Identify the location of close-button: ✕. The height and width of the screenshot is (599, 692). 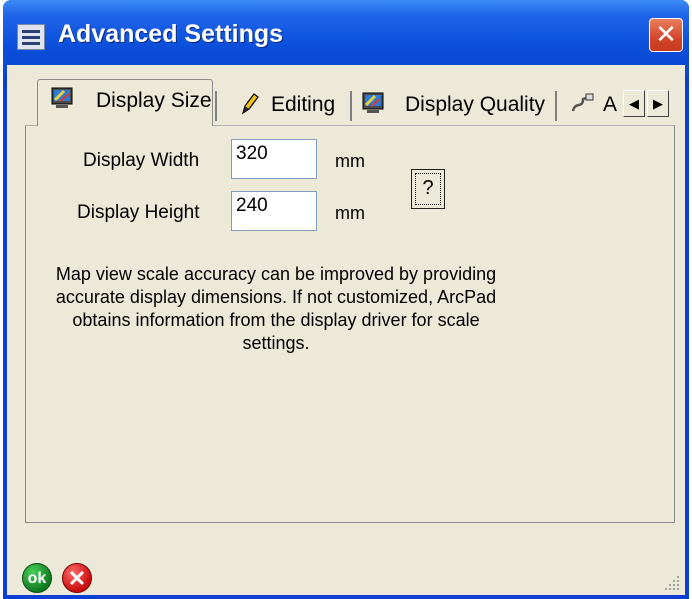
(666, 35).